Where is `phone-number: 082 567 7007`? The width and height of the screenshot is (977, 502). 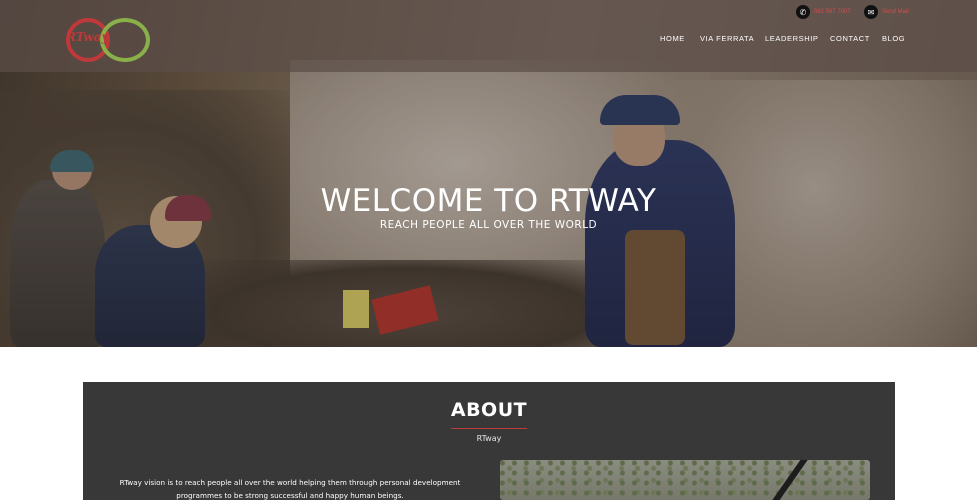 phone-number: 082 567 7007 is located at coordinates (832, 12).